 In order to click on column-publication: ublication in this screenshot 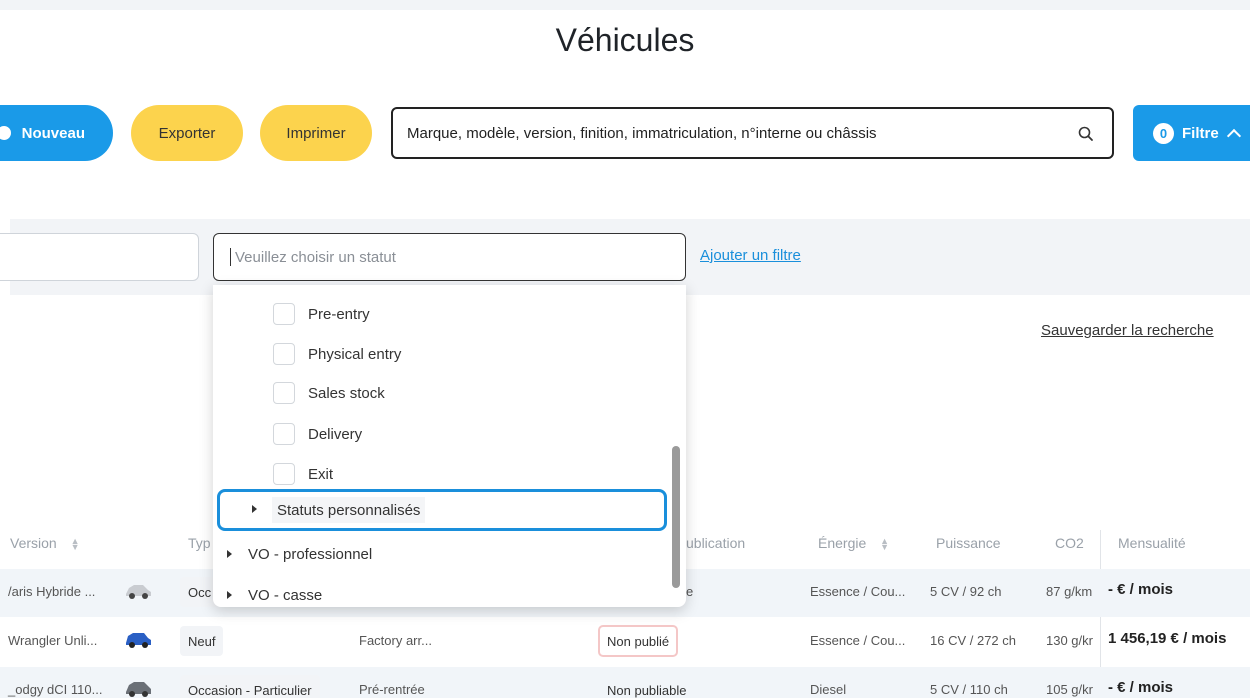, I will do `click(715, 543)`.